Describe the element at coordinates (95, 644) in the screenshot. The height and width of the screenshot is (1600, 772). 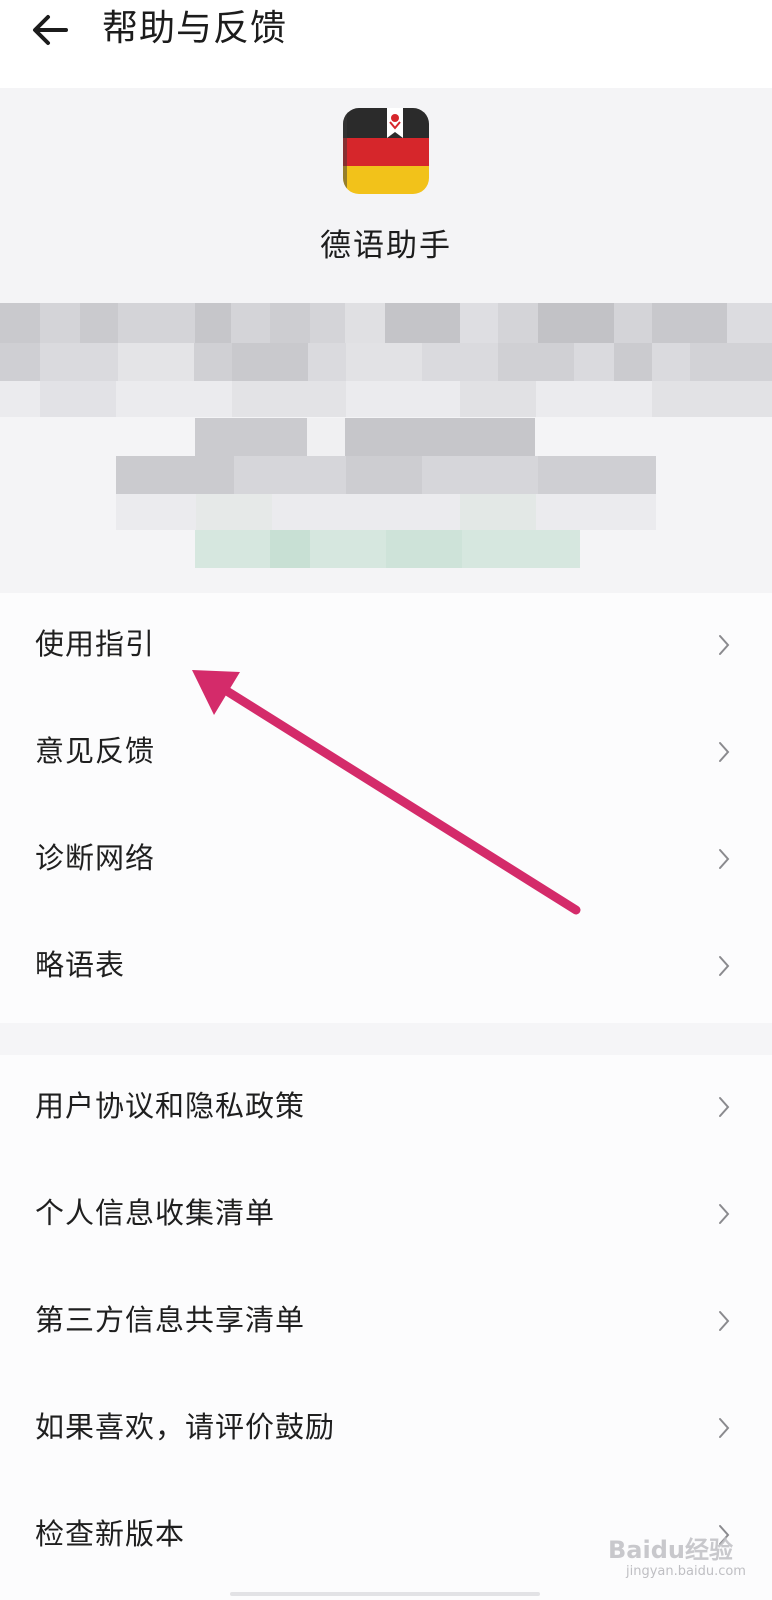
I see `menu-item-label: 使用指引` at that location.